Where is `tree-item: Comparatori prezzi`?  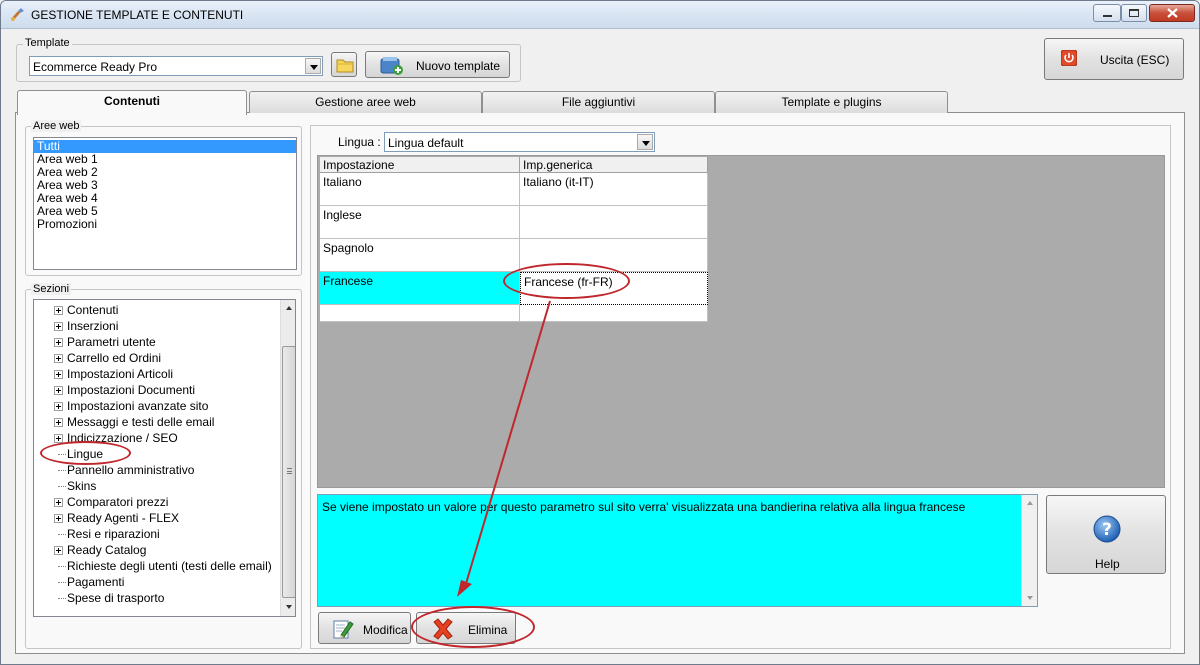
tree-item: Comparatori prezzi is located at coordinates (157, 502).